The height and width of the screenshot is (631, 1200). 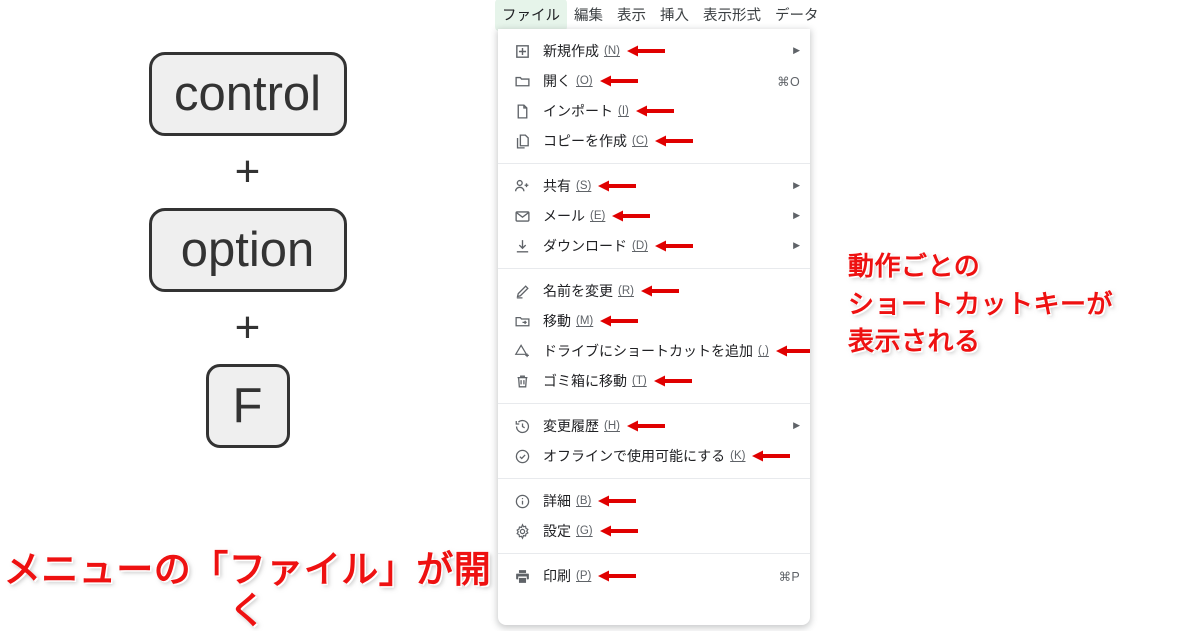 I want to click on menu-item-label: 共有, so click(x=557, y=186).